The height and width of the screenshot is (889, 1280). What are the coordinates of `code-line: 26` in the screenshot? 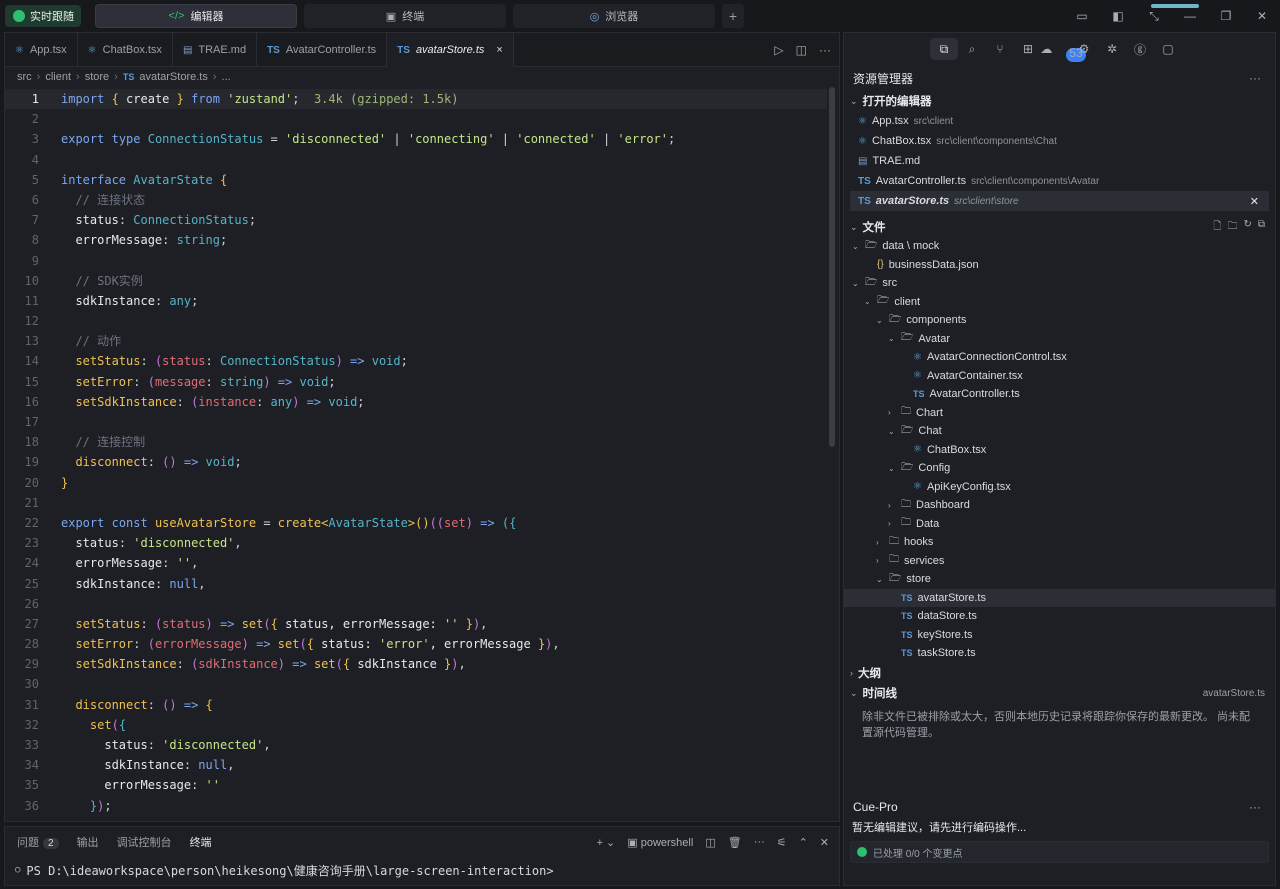 It's located at (416, 604).